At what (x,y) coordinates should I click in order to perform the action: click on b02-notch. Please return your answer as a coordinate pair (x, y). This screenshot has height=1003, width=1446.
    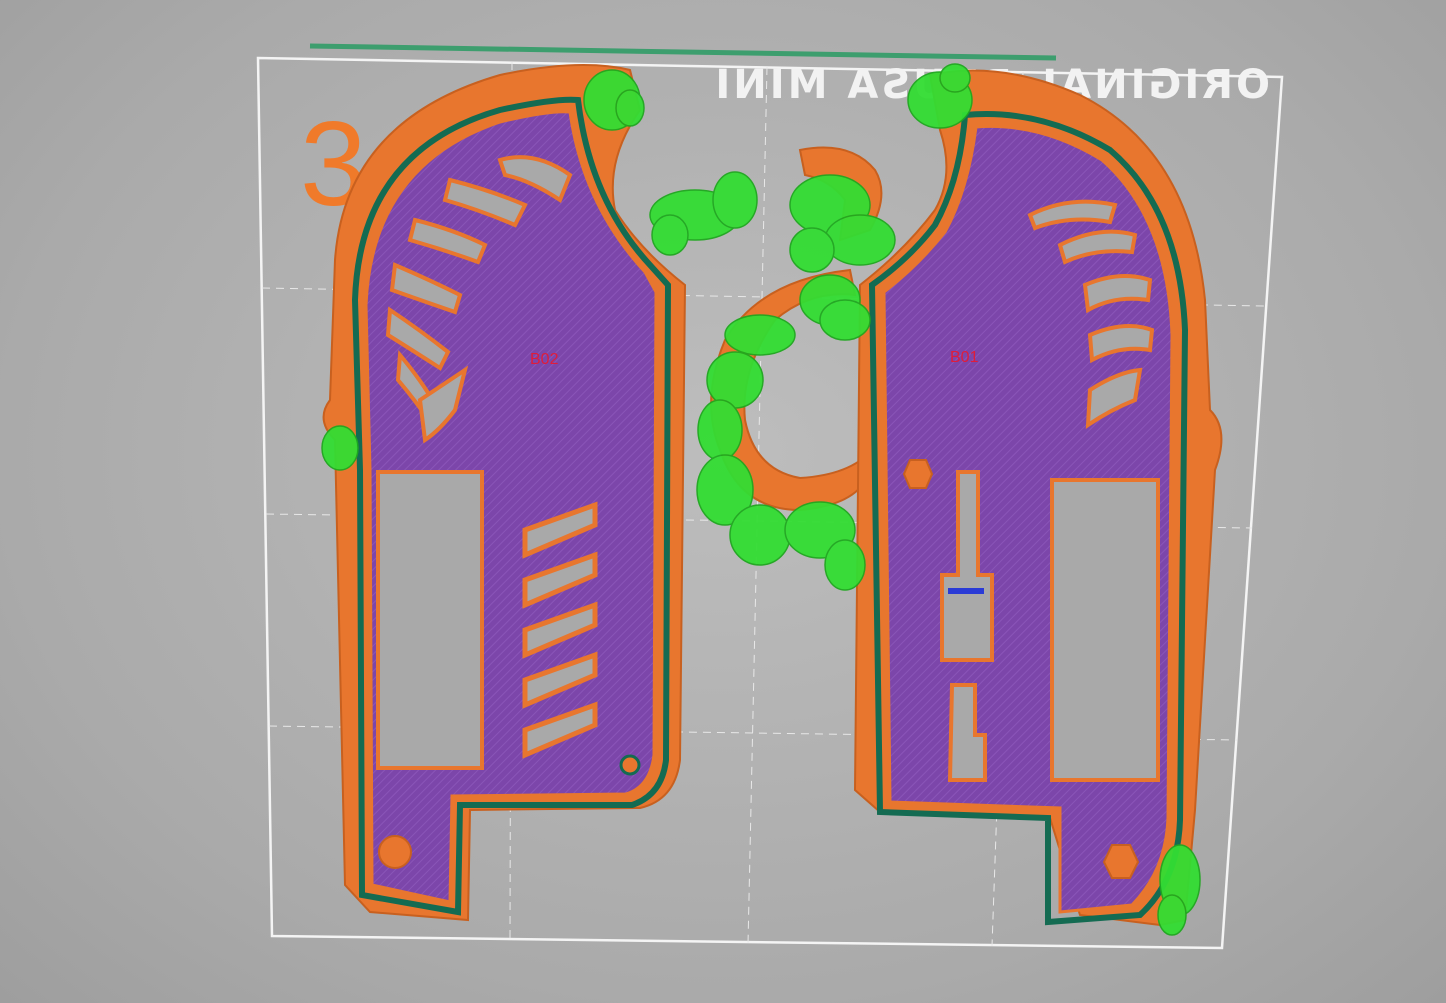
    Looking at the image, I should click on (630, 765).